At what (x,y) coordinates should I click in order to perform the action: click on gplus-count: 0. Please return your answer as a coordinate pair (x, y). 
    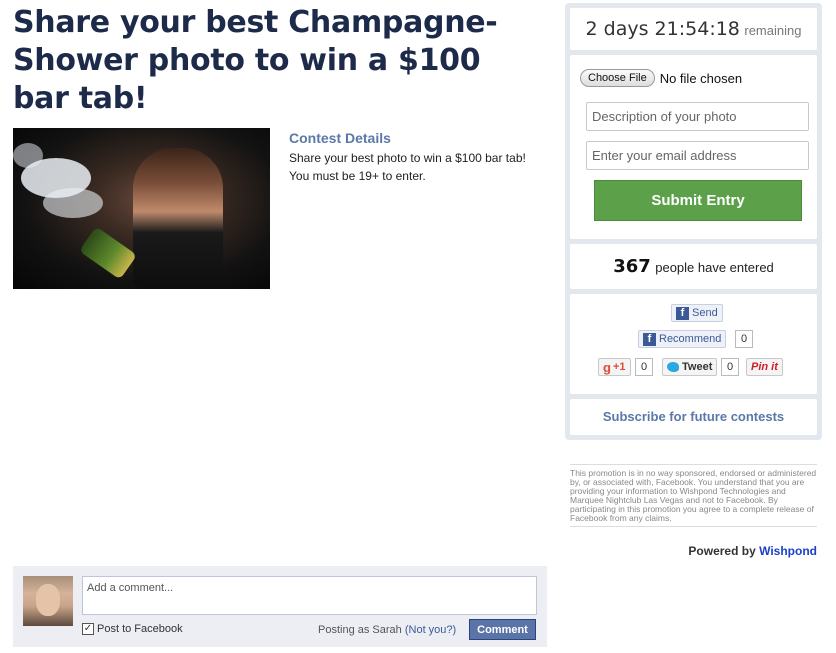
    Looking at the image, I should click on (644, 367).